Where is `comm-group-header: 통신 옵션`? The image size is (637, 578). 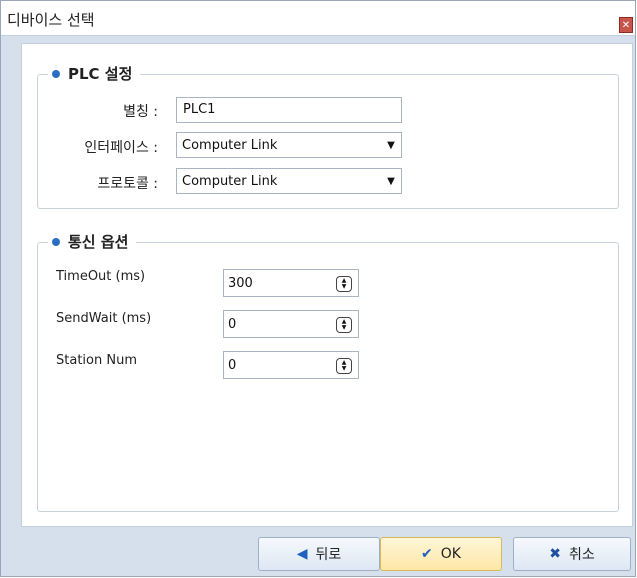
comm-group-header: 통신 옵션 is located at coordinates (92, 241).